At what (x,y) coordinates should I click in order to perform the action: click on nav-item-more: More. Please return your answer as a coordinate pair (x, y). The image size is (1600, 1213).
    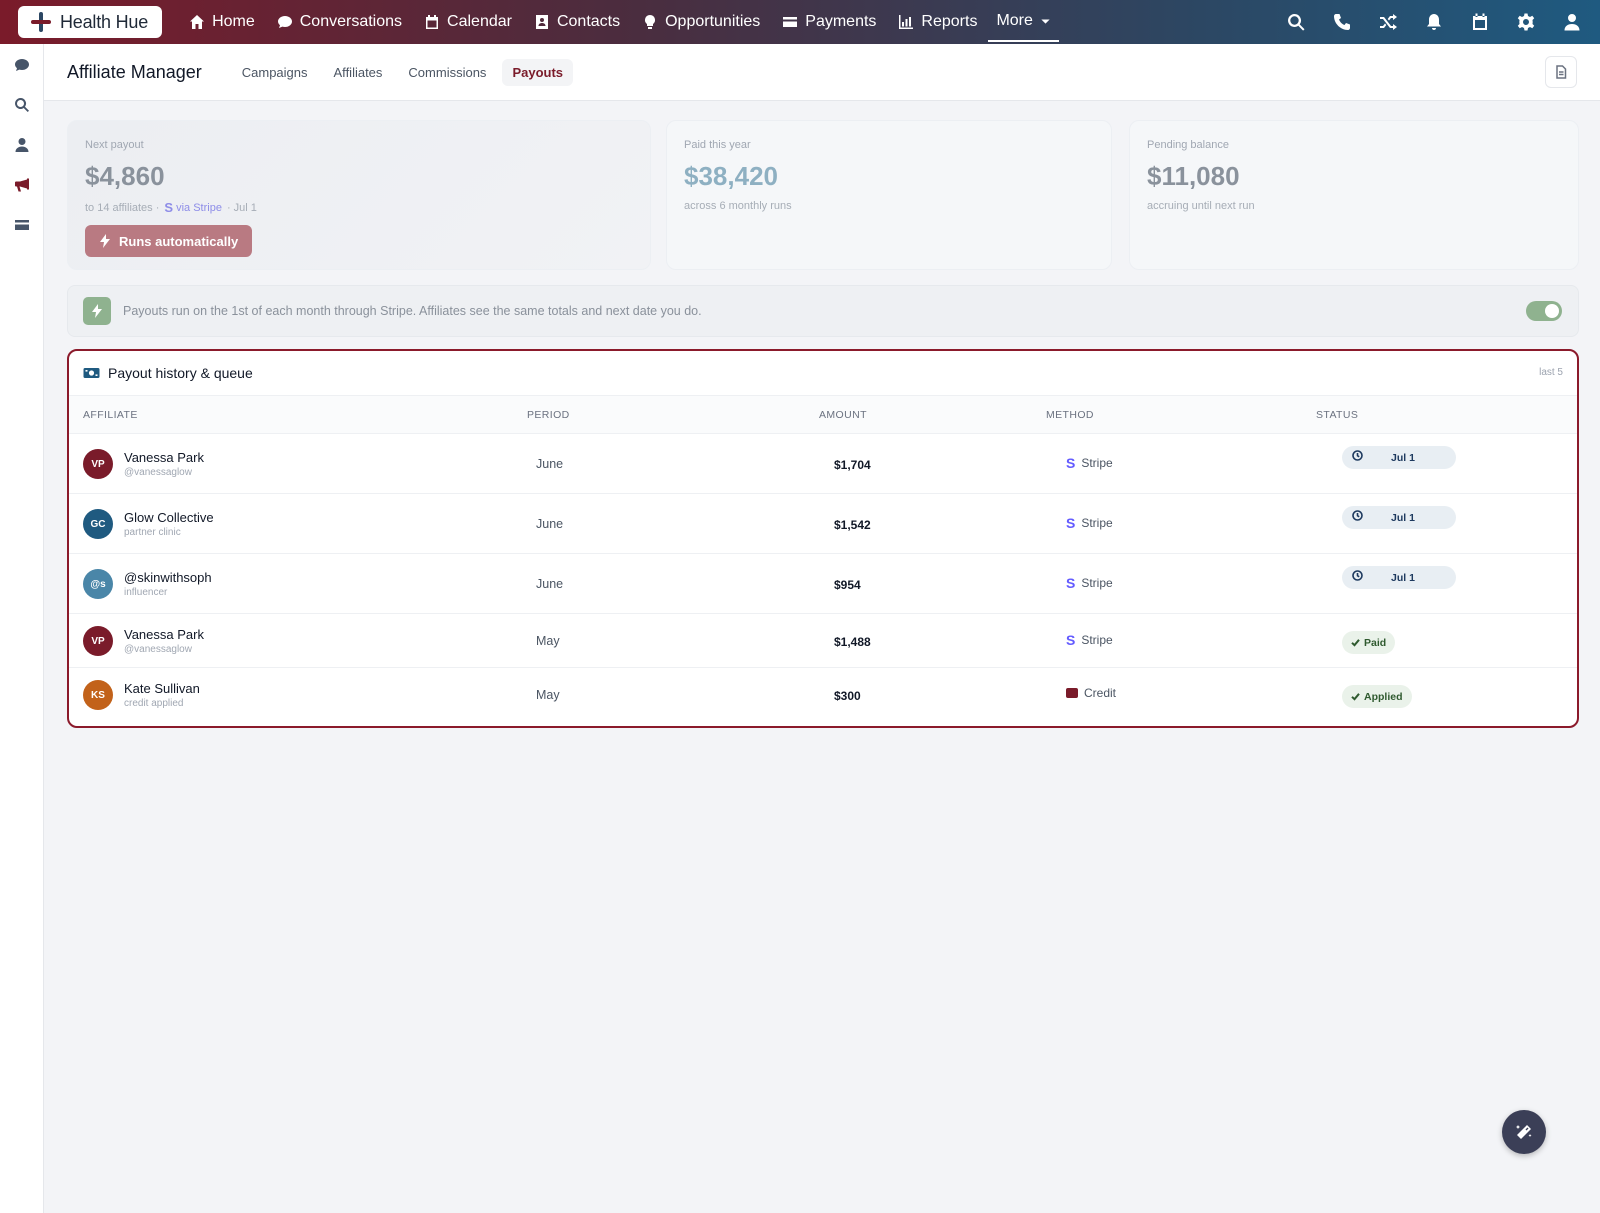
    Looking at the image, I should click on (1023, 22).